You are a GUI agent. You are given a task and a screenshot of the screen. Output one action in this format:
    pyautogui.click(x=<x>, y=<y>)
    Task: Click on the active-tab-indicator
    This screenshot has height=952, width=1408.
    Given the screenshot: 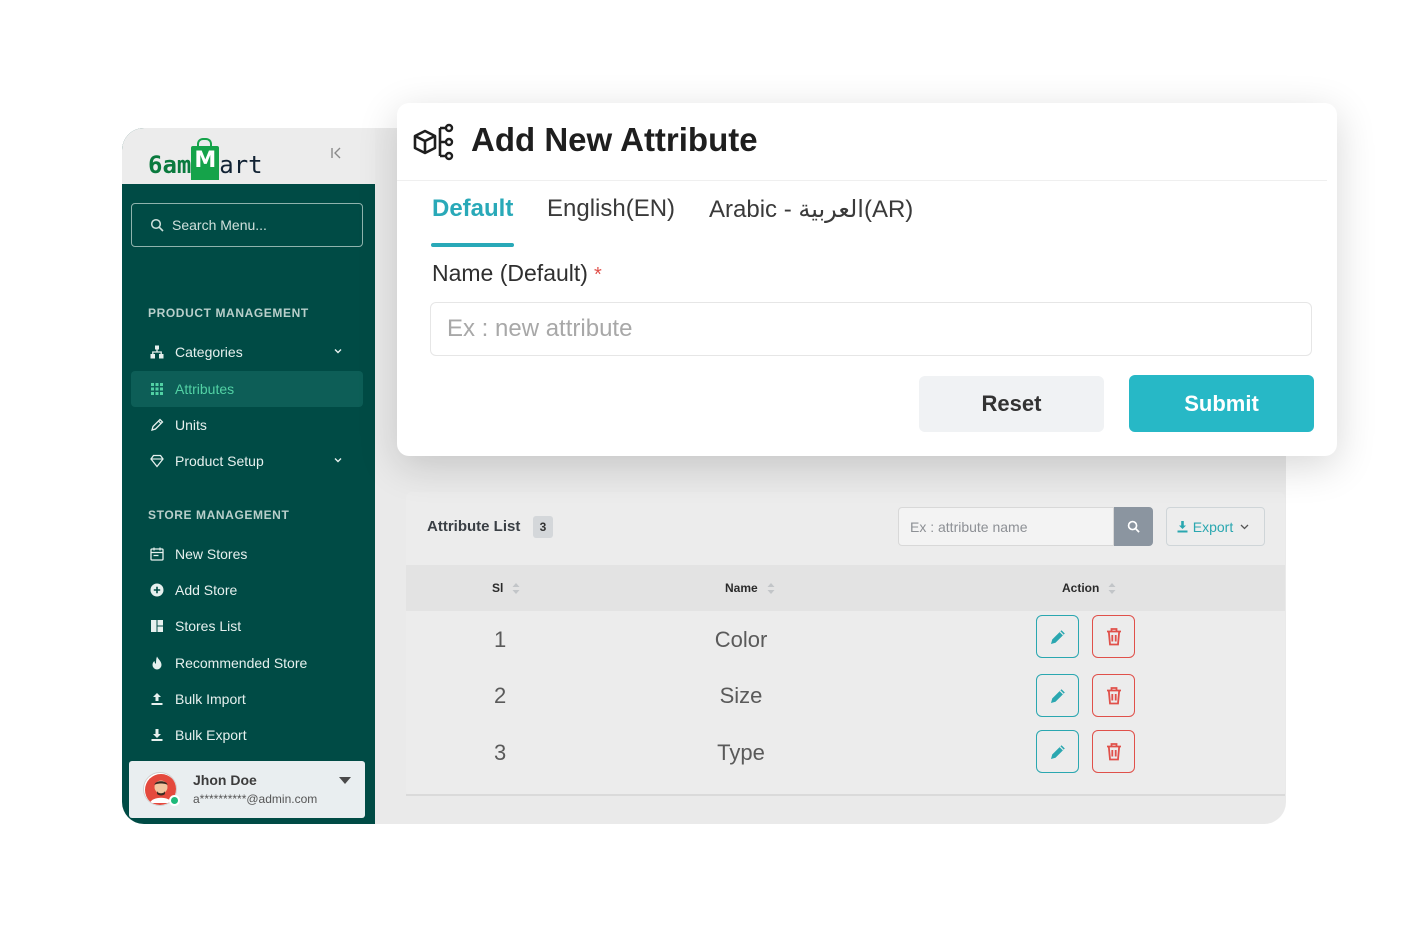 What is the action you would take?
    pyautogui.click(x=472, y=245)
    